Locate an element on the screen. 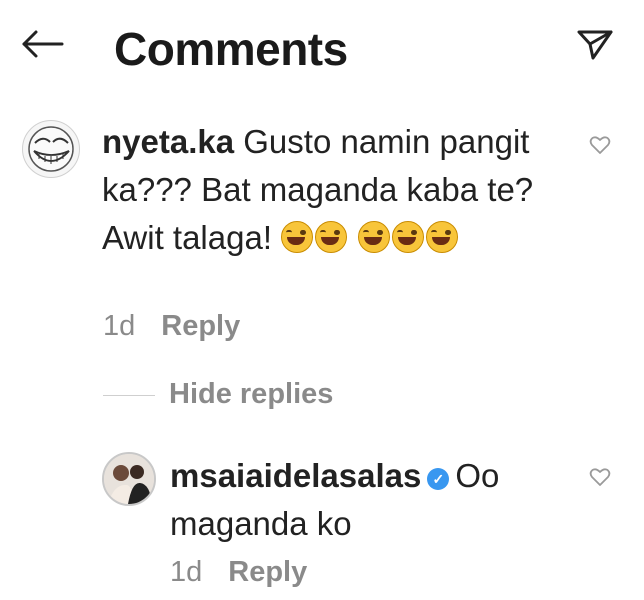 Image resolution: width=644 pixels, height=600 pixels. comment-time: 1d is located at coordinates (119, 326).